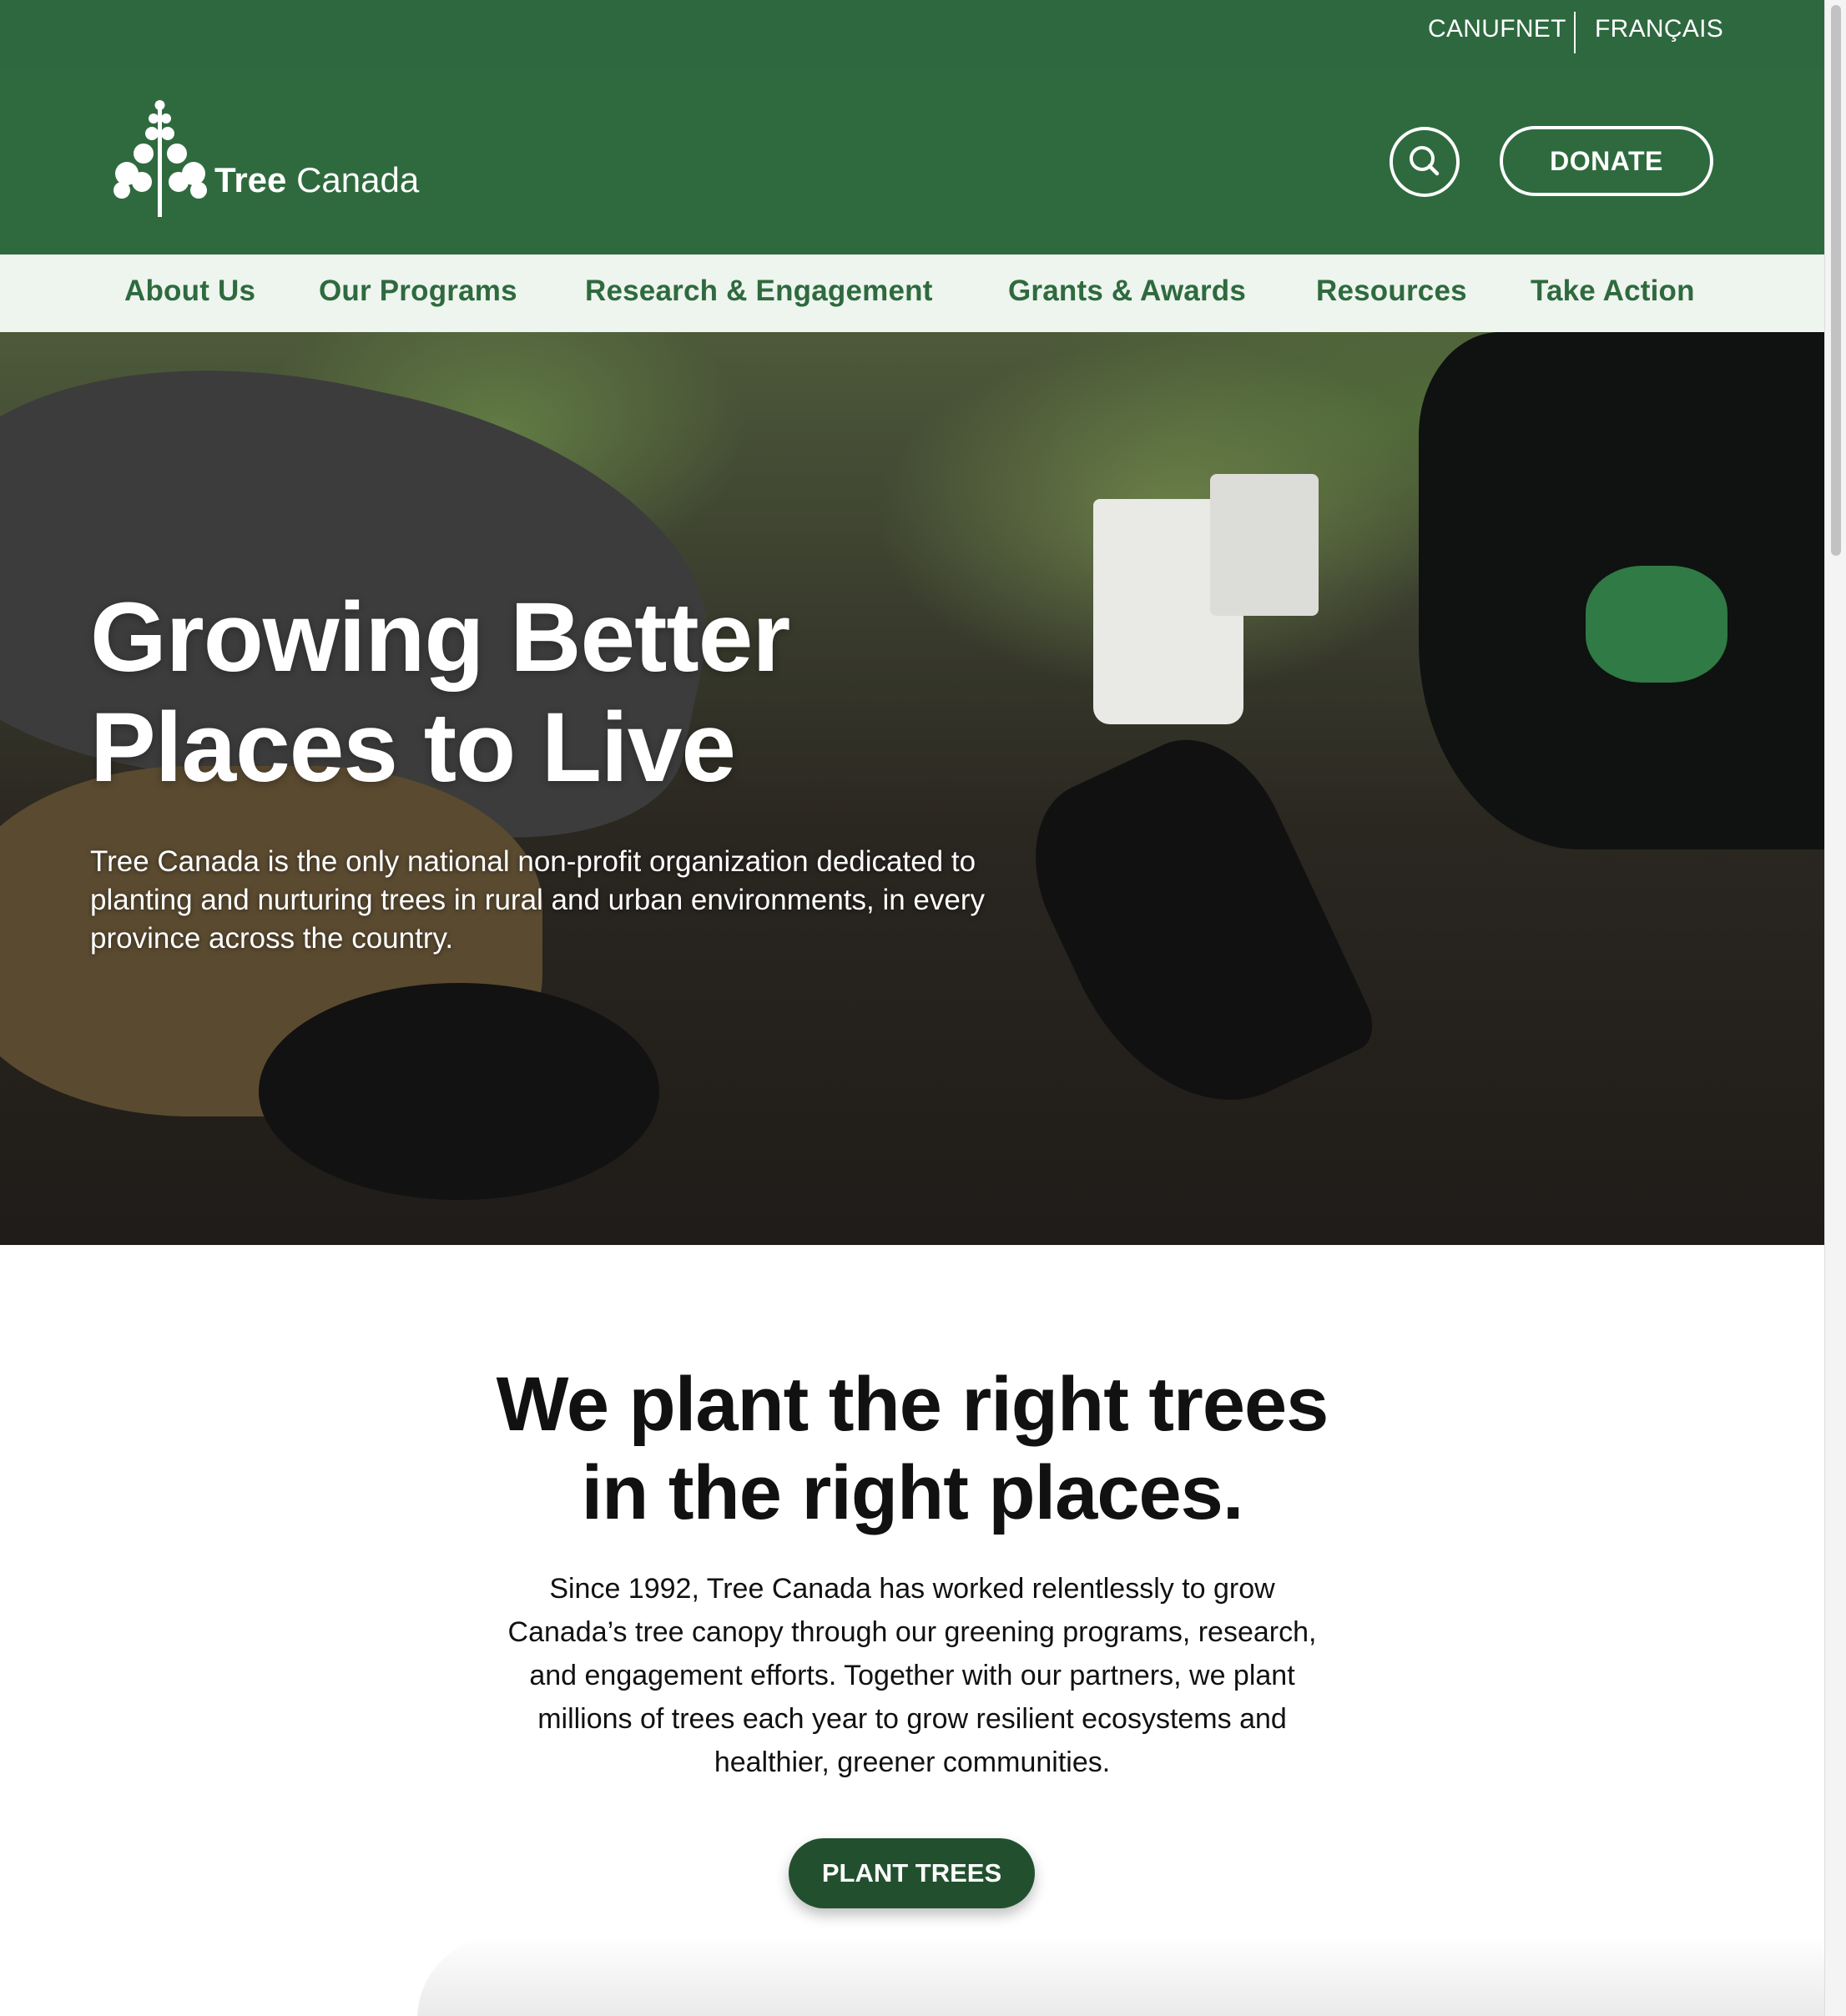 The width and height of the screenshot is (1846, 2016). I want to click on search-icon, so click(1425, 161).